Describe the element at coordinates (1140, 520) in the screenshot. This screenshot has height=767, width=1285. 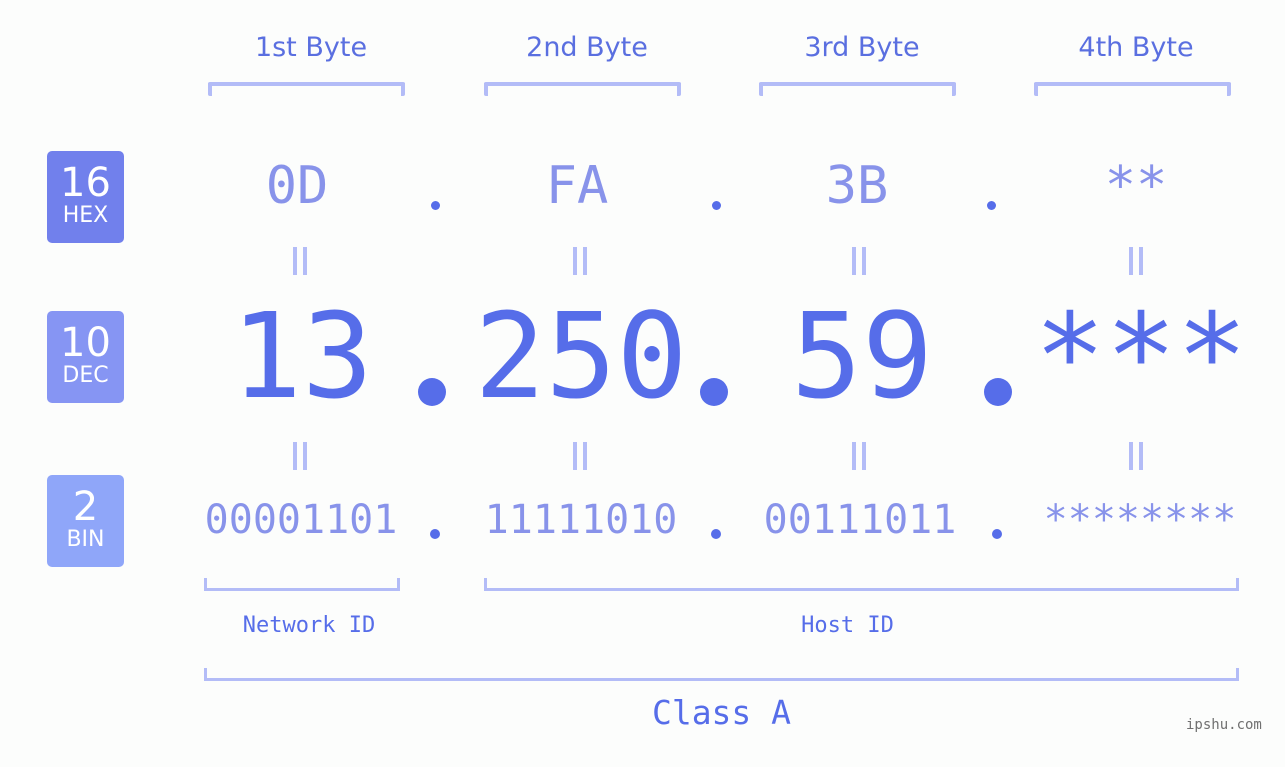
I see `bin-byte-4: ********` at that location.